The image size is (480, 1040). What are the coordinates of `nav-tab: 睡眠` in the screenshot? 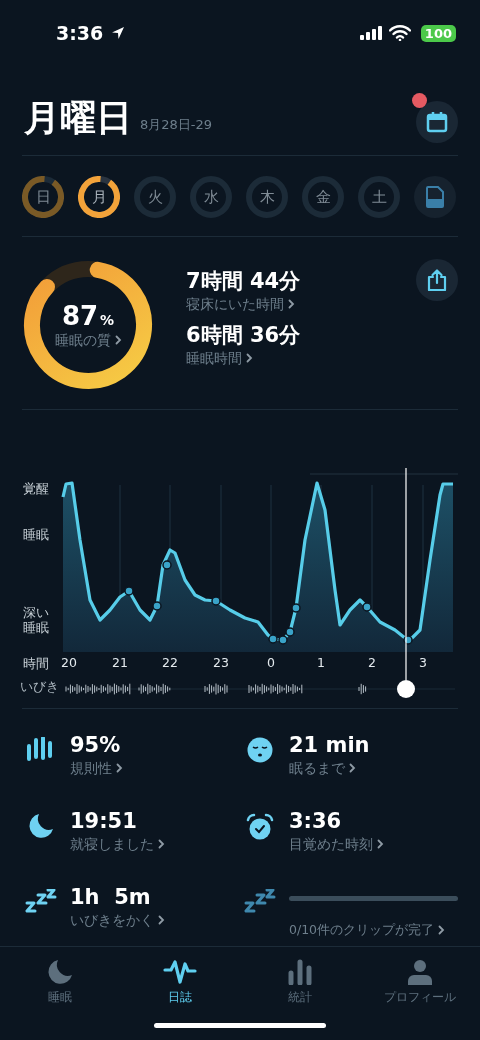 It's located at (60, 978).